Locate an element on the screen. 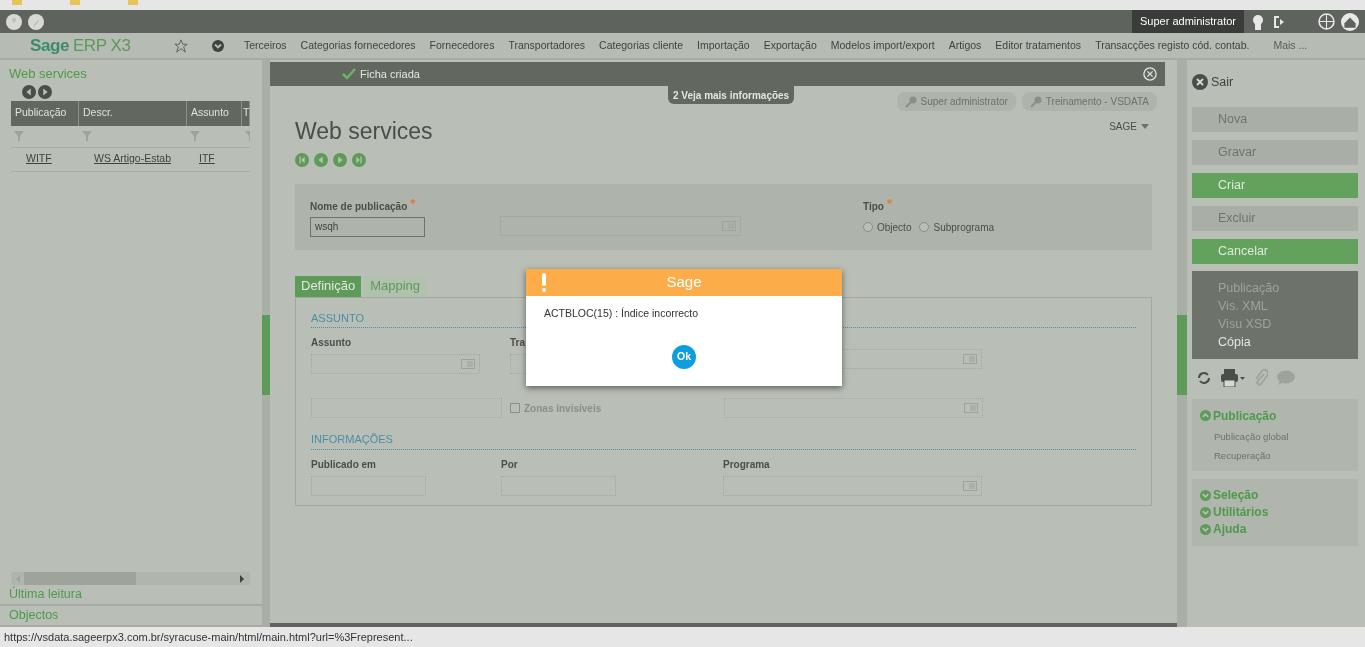 This screenshot has height=647, width=1365. last-record-icon is located at coordinates (359, 159).